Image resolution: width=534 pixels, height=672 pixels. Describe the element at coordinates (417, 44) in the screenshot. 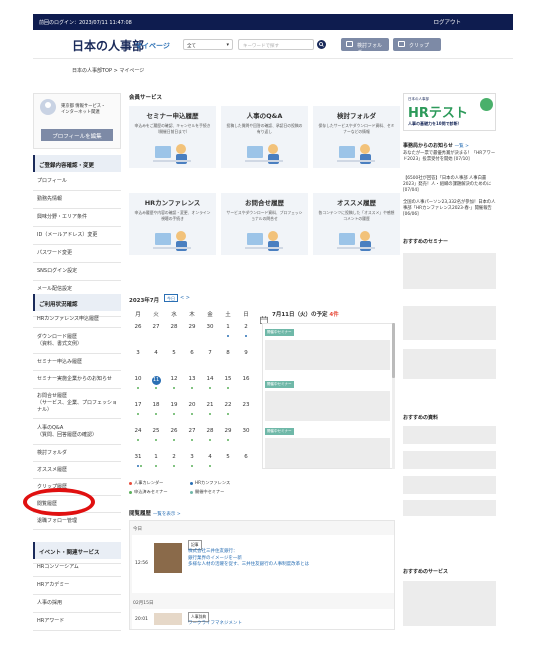

I see `clip-button: クリップ` at that location.